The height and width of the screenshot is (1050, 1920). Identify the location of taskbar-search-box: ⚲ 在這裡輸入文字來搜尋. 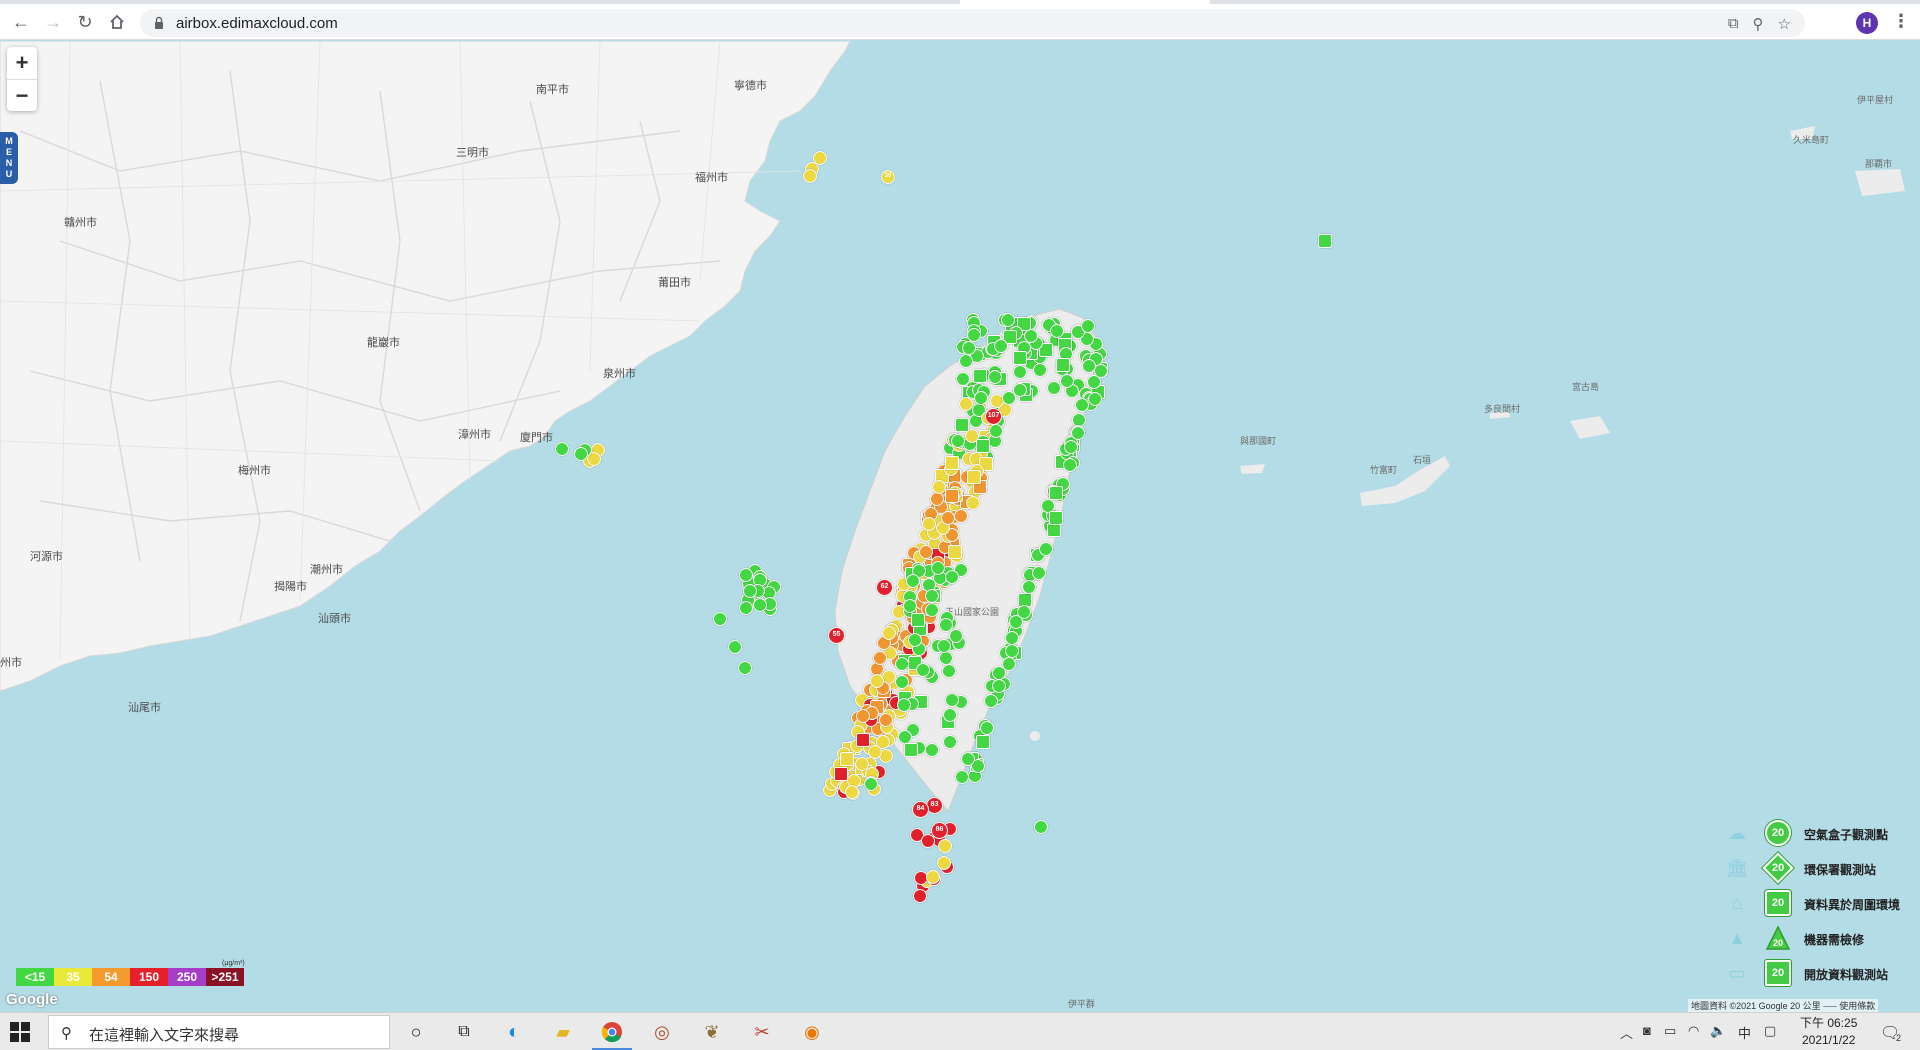
(219, 1032).